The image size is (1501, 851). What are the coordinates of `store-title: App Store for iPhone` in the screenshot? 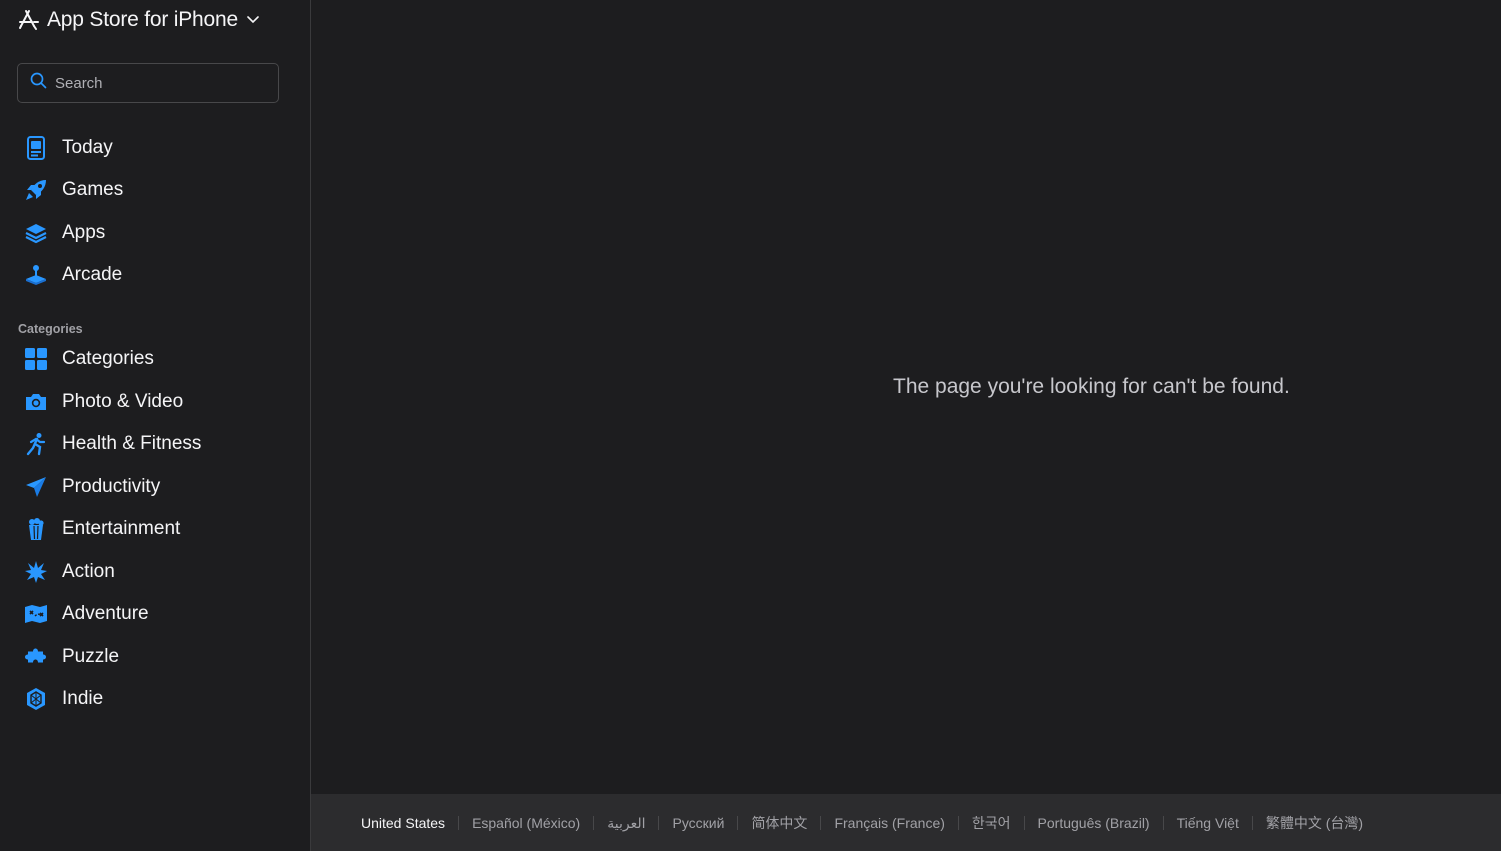 It's located at (142, 19).